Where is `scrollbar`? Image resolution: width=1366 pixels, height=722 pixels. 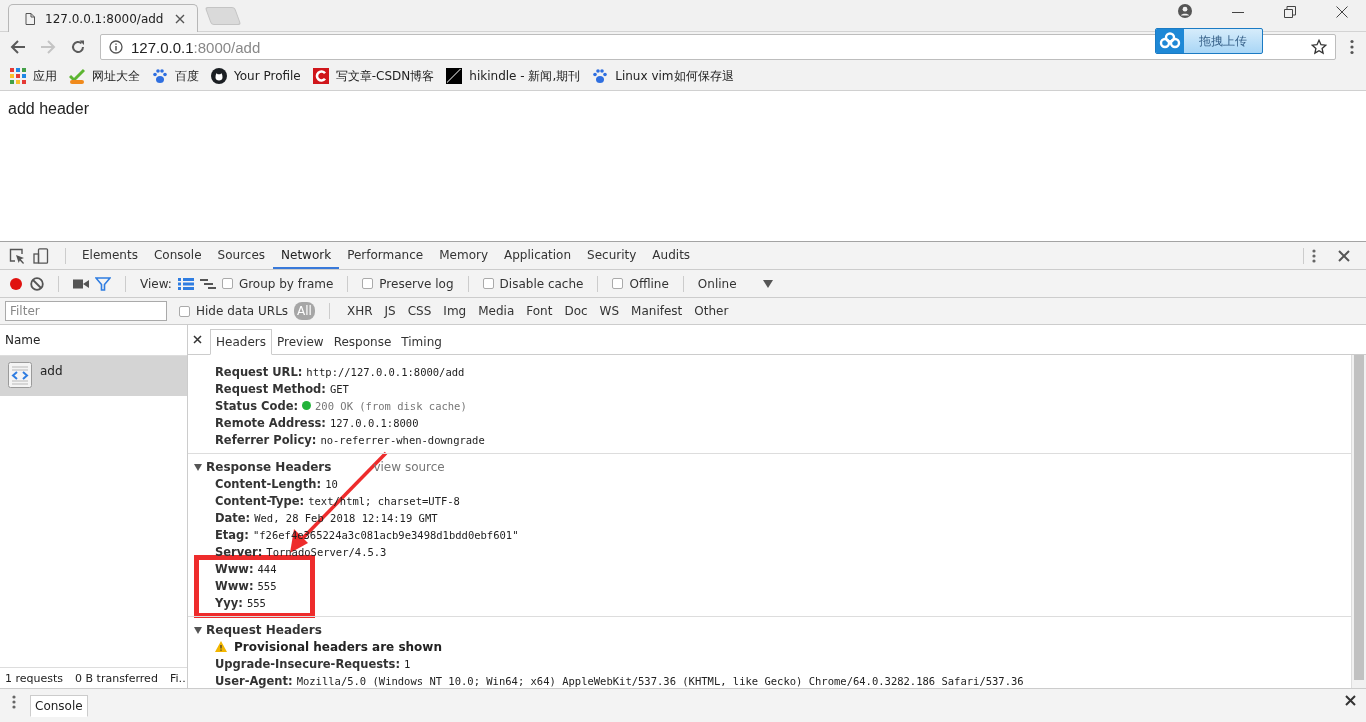
scrollbar is located at coordinates (1358, 521).